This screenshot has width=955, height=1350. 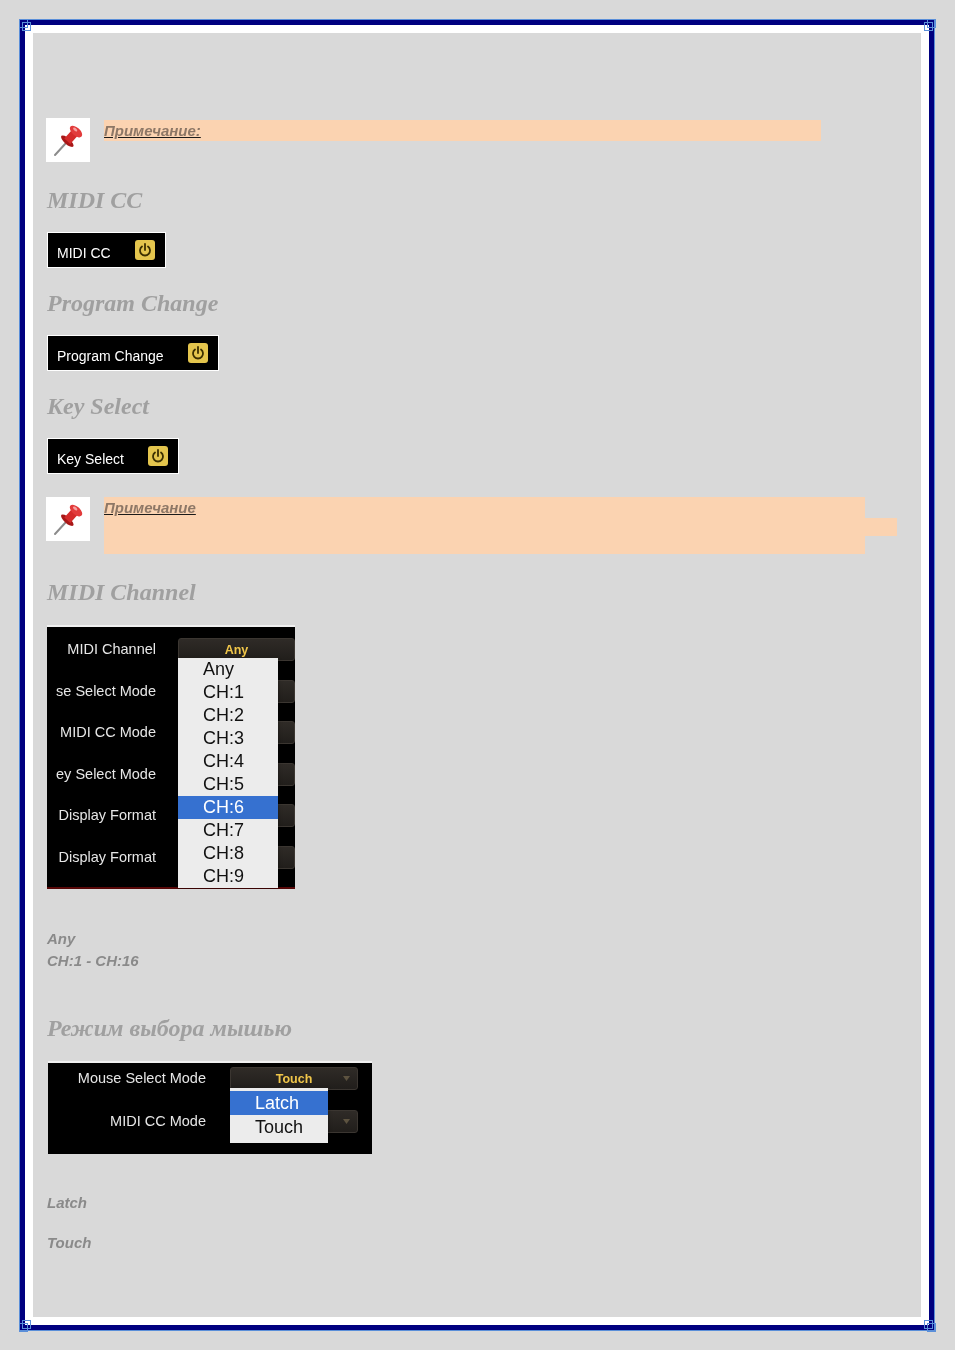 I want to click on section-heading: Режим выбора мышью, so click(x=170, y=1028).